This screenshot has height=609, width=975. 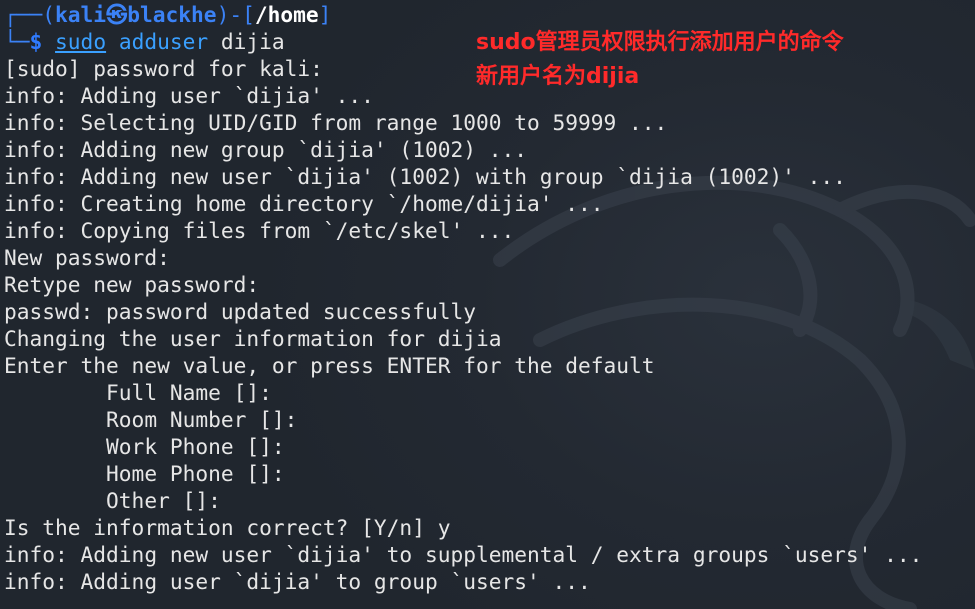 What do you see at coordinates (227, 527) in the screenshot?
I see `output-line: Is the information correct? [Y/n] y` at bounding box center [227, 527].